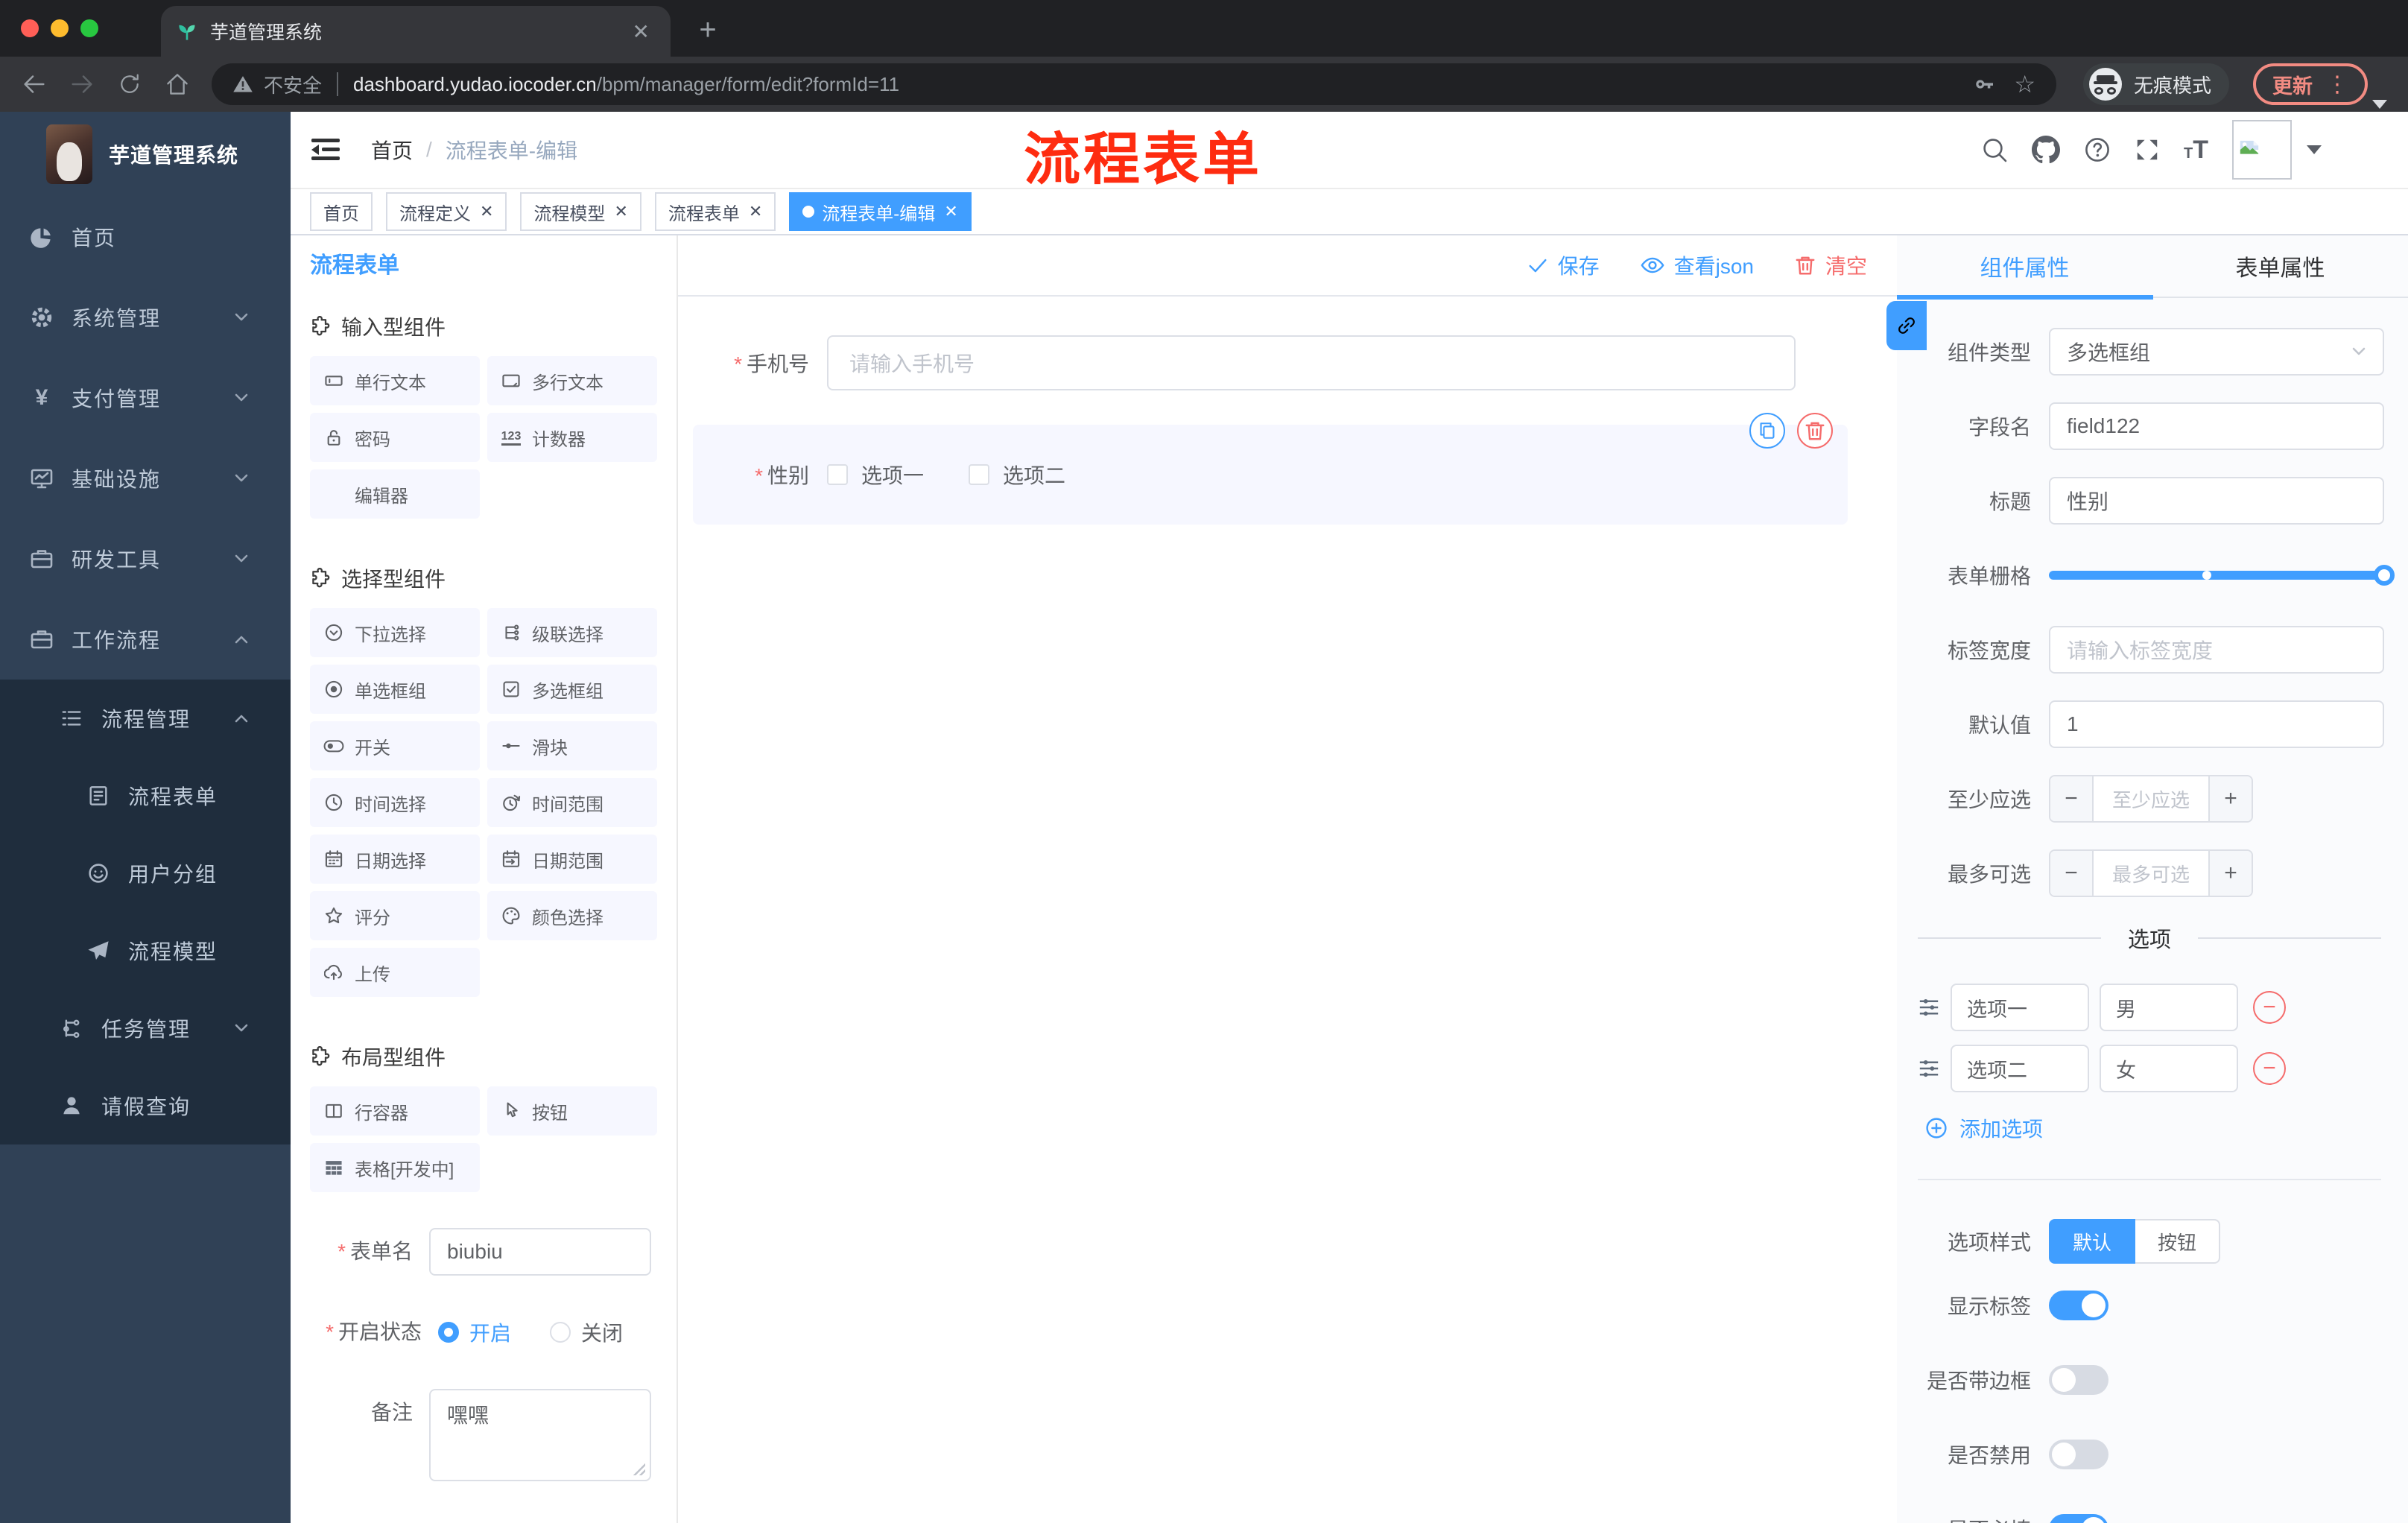 This screenshot has height=1523, width=2408. I want to click on sidebar-item-3: ¥ 支付管理, so click(145, 398).